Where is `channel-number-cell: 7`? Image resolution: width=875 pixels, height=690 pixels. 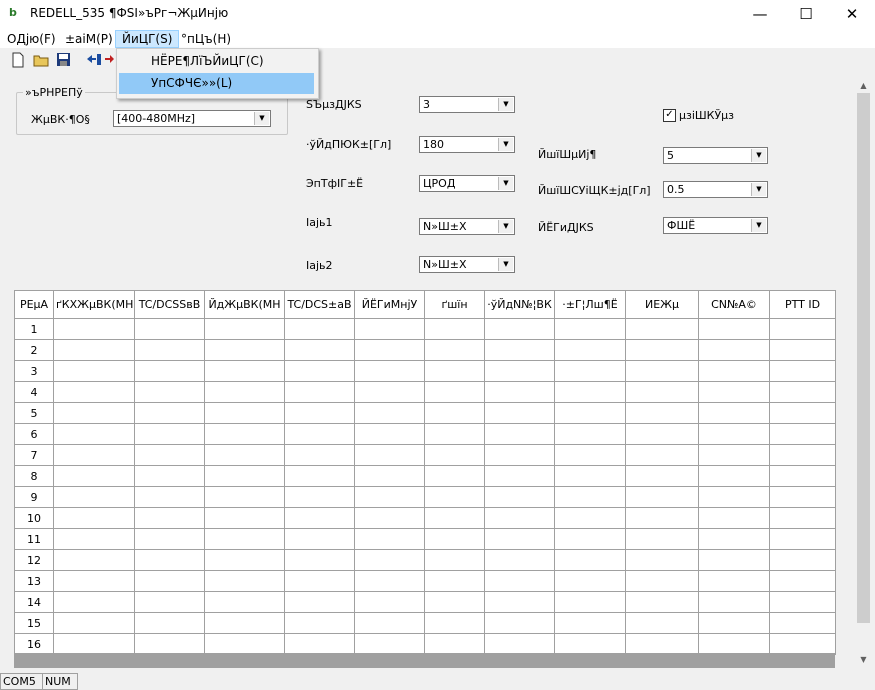
channel-number-cell: 7 is located at coordinates (34, 455).